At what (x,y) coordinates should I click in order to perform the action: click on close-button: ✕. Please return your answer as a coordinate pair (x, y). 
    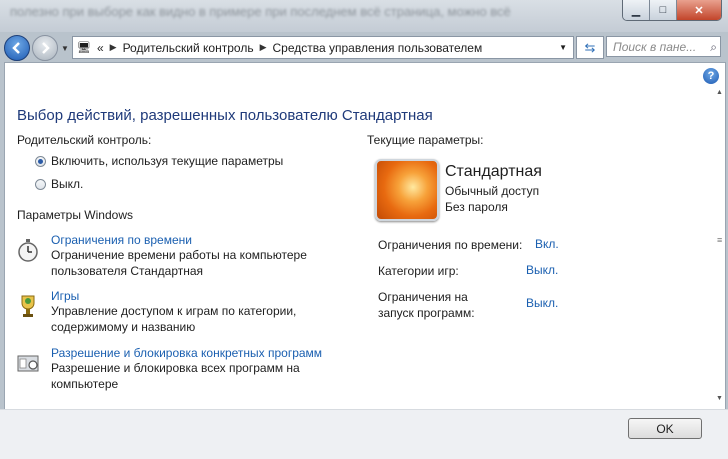
    Looking at the image, I should click on (698, 10).